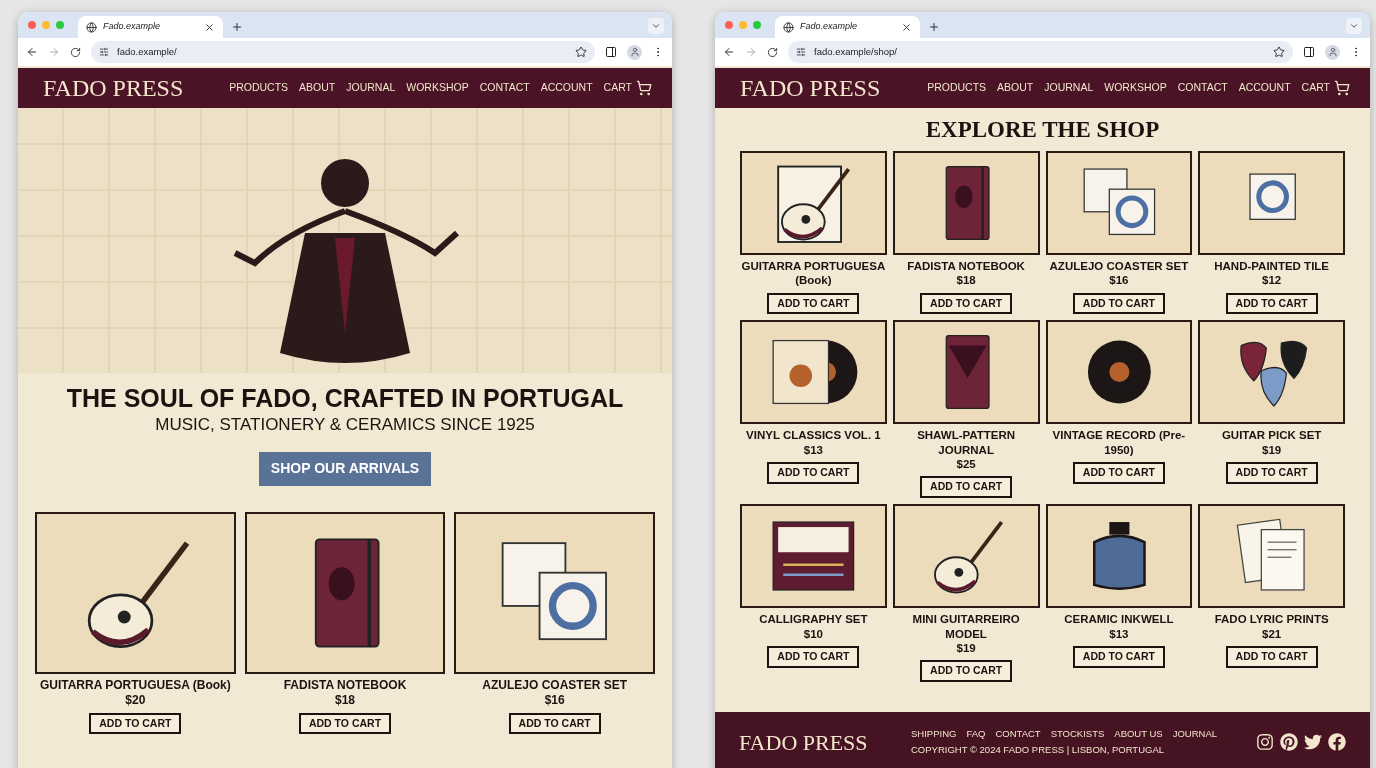  Describe the element at coordinates (1271, 619) in the screenshot. I see `product-name: FADO LYRIC PRINTS` at that location.